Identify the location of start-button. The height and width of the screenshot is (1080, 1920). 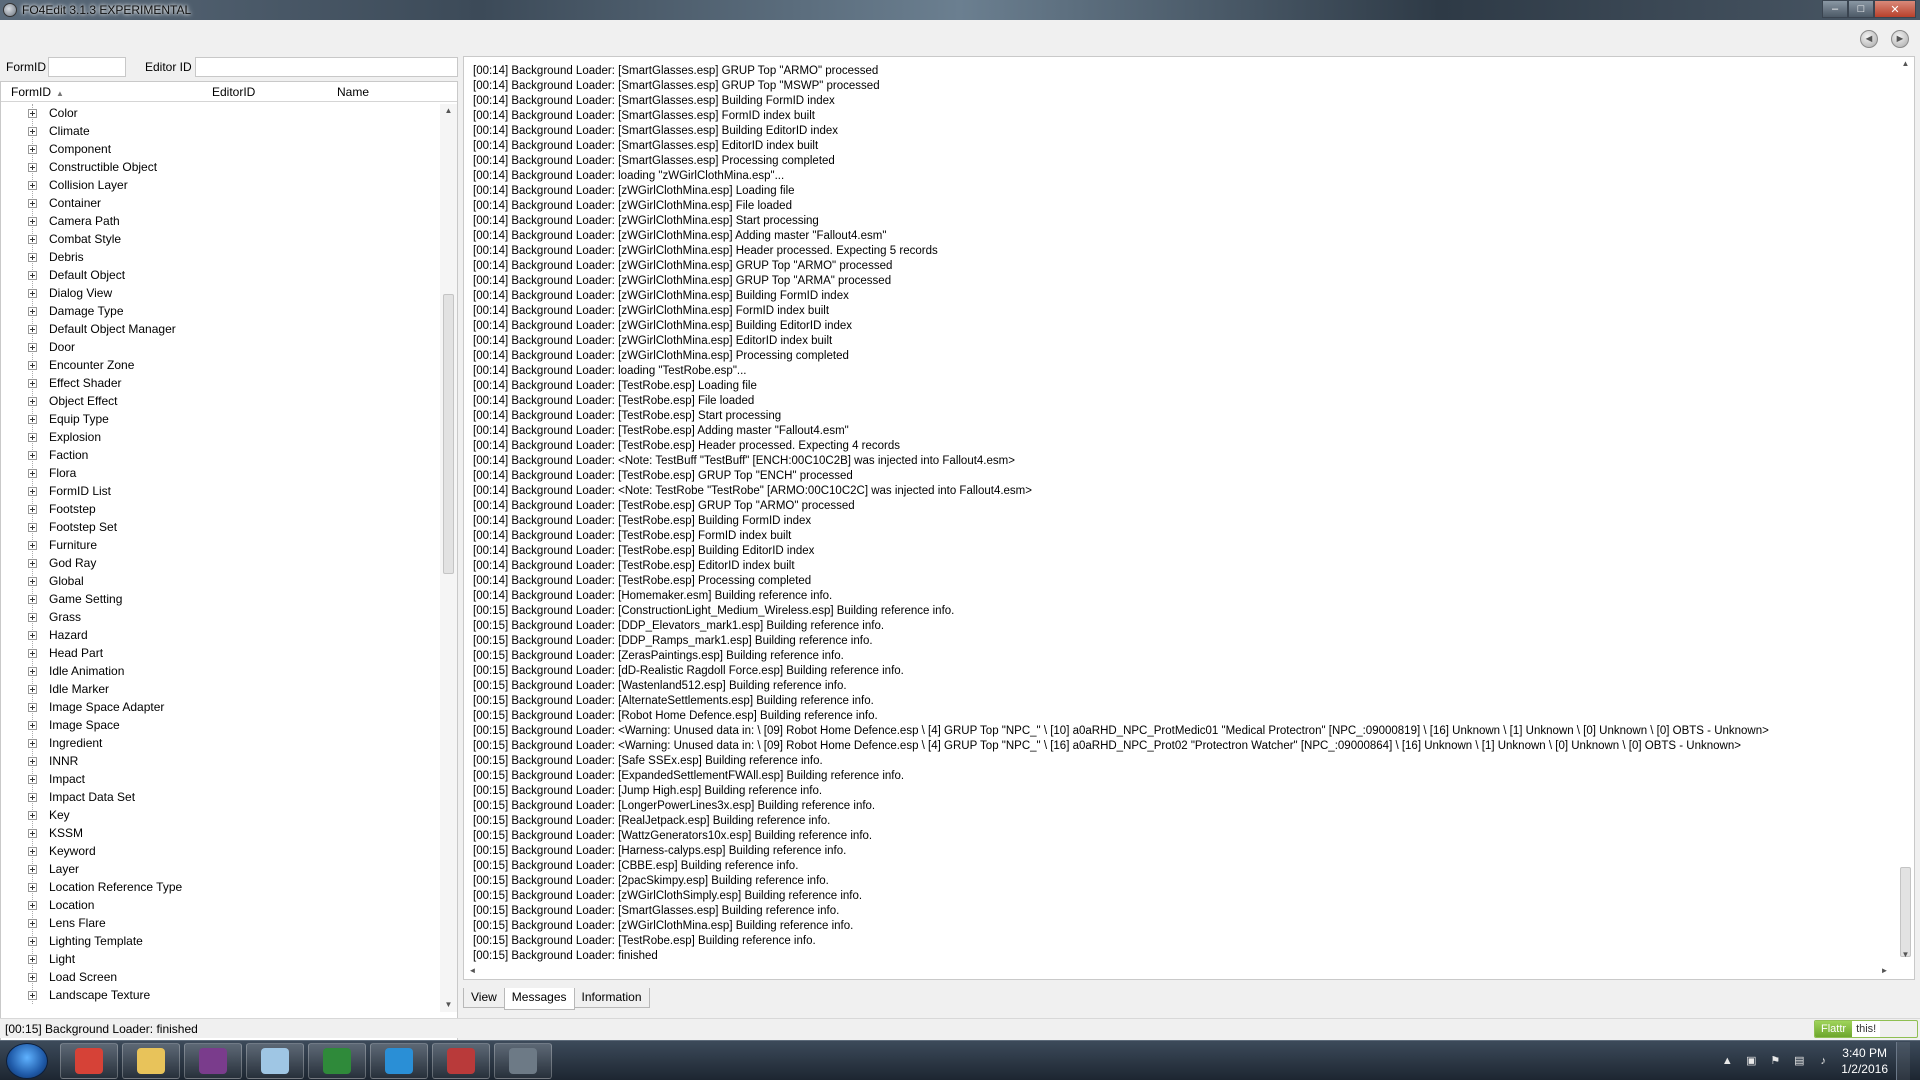
(27, 1061).